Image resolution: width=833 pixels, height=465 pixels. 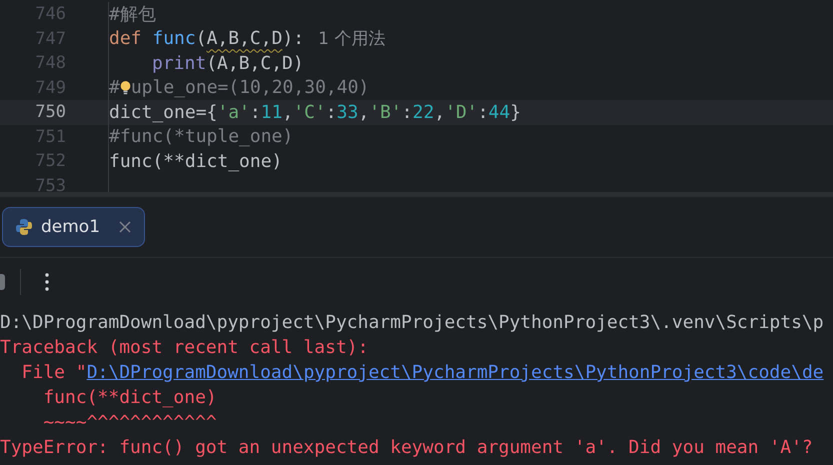 I want to click on console-line: Traceback (most recent call last):, so click(x=185, y=348).